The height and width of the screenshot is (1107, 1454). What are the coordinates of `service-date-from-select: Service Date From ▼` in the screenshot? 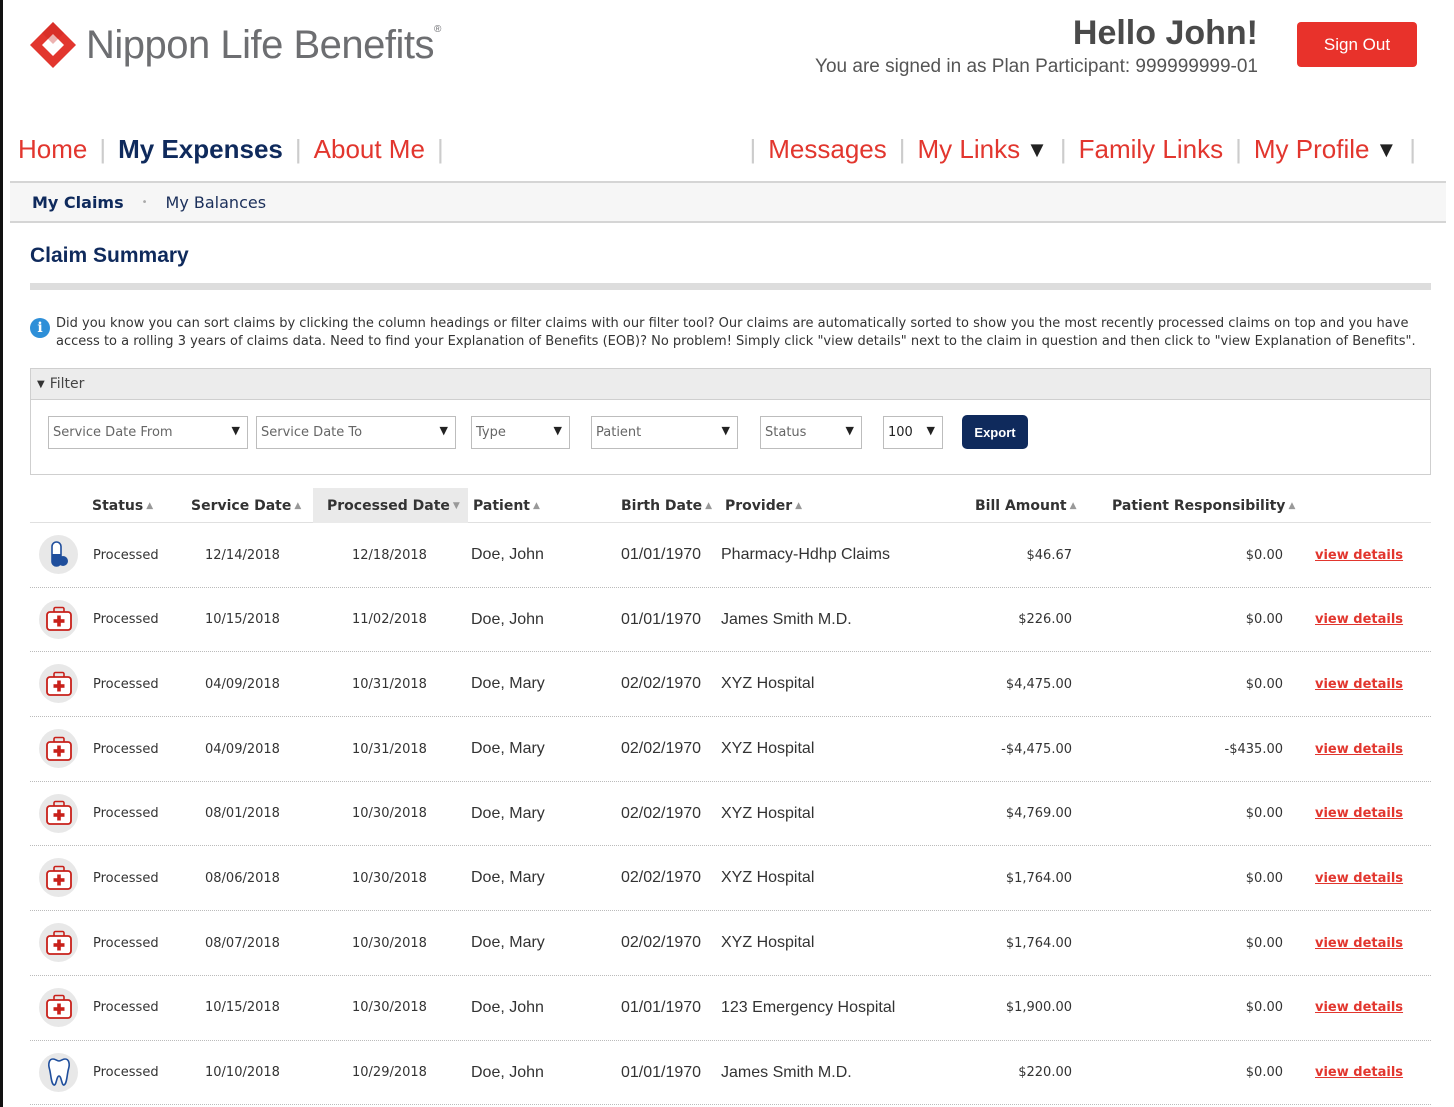 It's located at (148, 432).